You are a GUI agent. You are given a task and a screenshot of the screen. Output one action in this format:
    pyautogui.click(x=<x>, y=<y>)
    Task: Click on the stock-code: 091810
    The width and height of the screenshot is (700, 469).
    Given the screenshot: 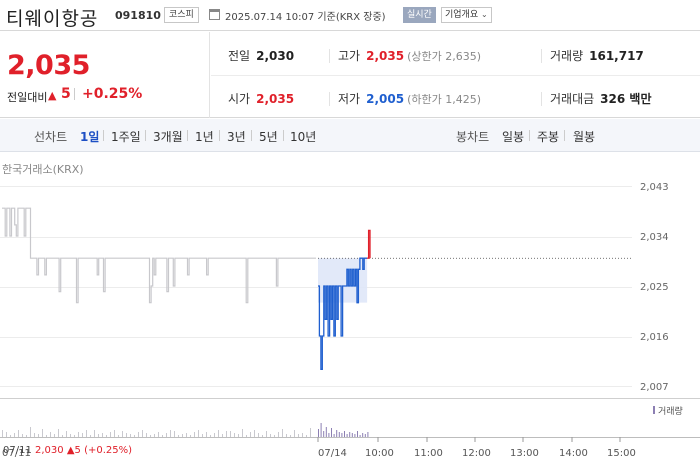 What is the action you would take?
    pyautogui.click(x=138, y=15)
    